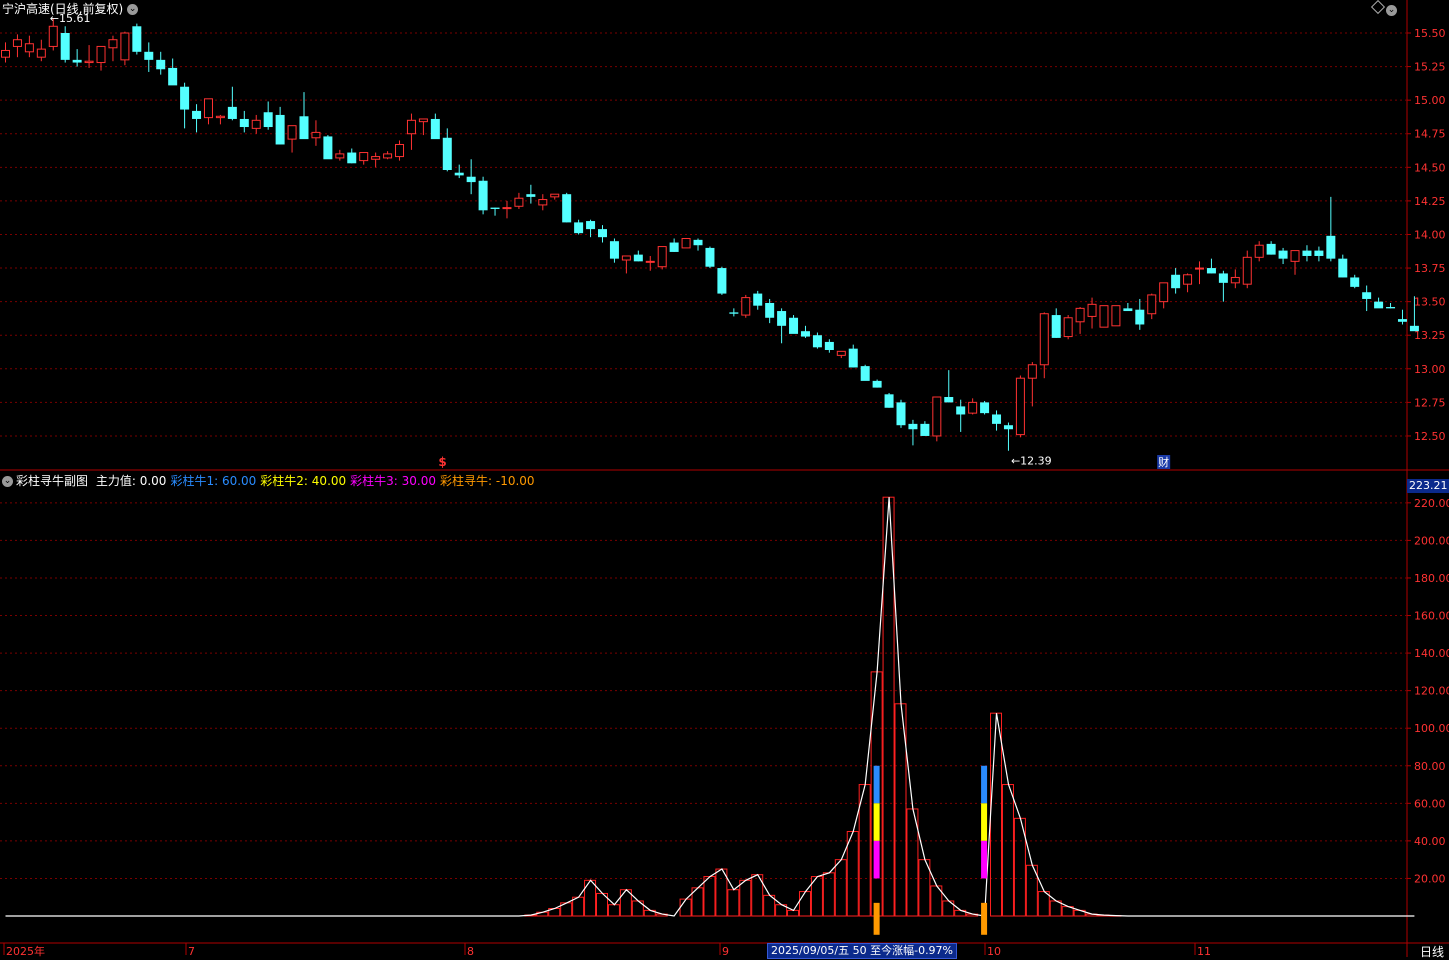 The image size is (1449, 960). What do you see at coordinates (52, 481) in the screenshot?
I see `indicator-name: 彩柱寻牛副图` at bounding box center [52, 481].